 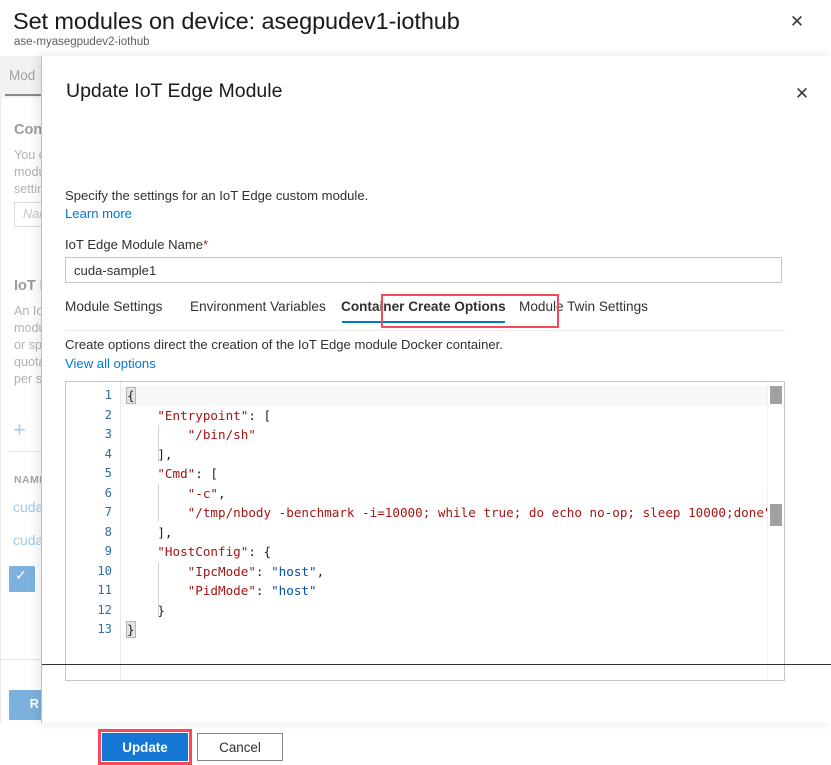 I want to click on background-text: You ca, so click(x=27, y=155).